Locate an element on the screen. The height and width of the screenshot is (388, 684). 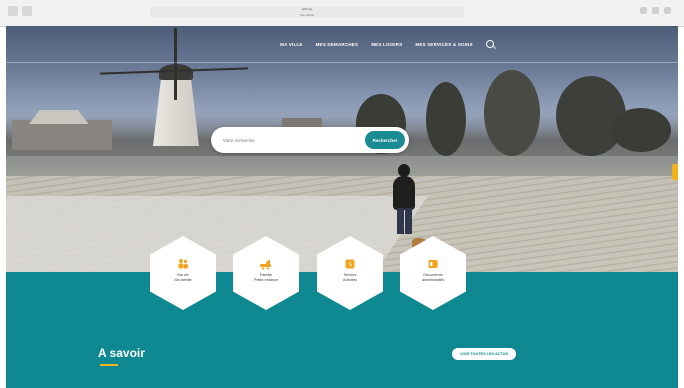
quick-link-label: Activités is located at coordinates (350, 280).